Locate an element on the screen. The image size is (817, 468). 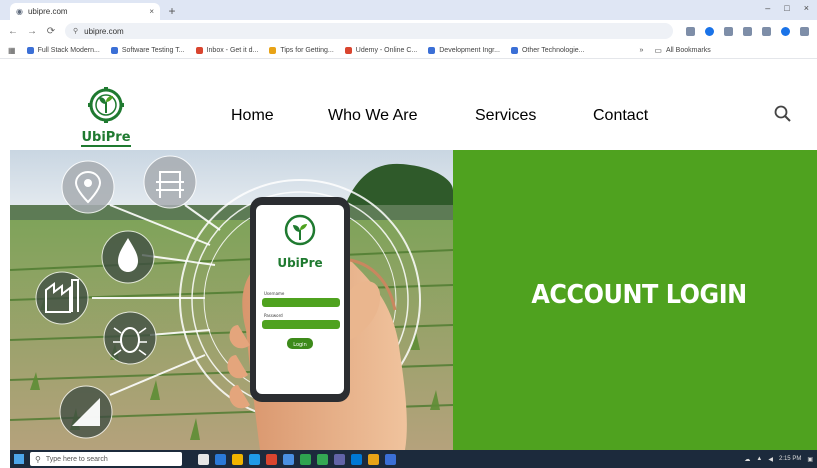
nav-who-we-are: Who We Are is located at coordinates (373, 116).